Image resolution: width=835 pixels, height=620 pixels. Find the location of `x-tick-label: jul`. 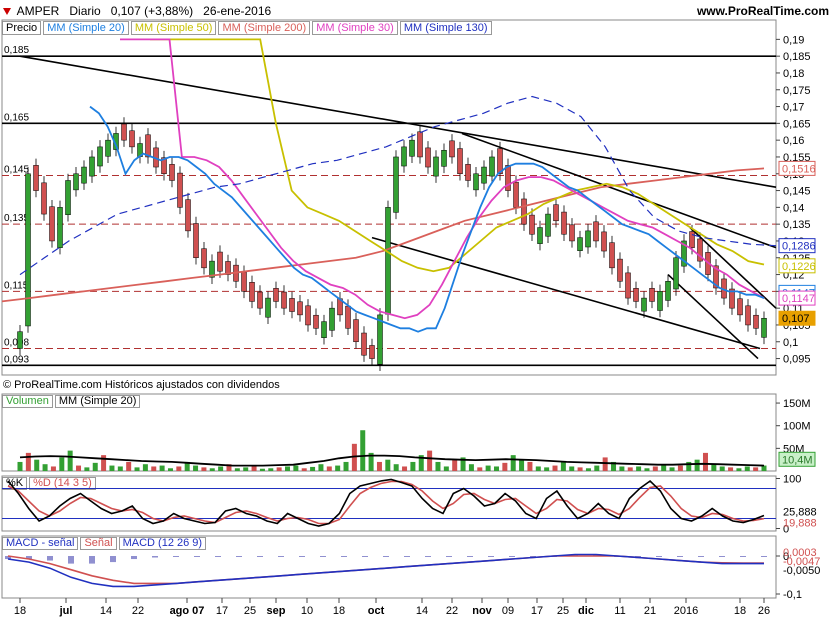

x-tick-label: jul is located at coordinates (66, 611).